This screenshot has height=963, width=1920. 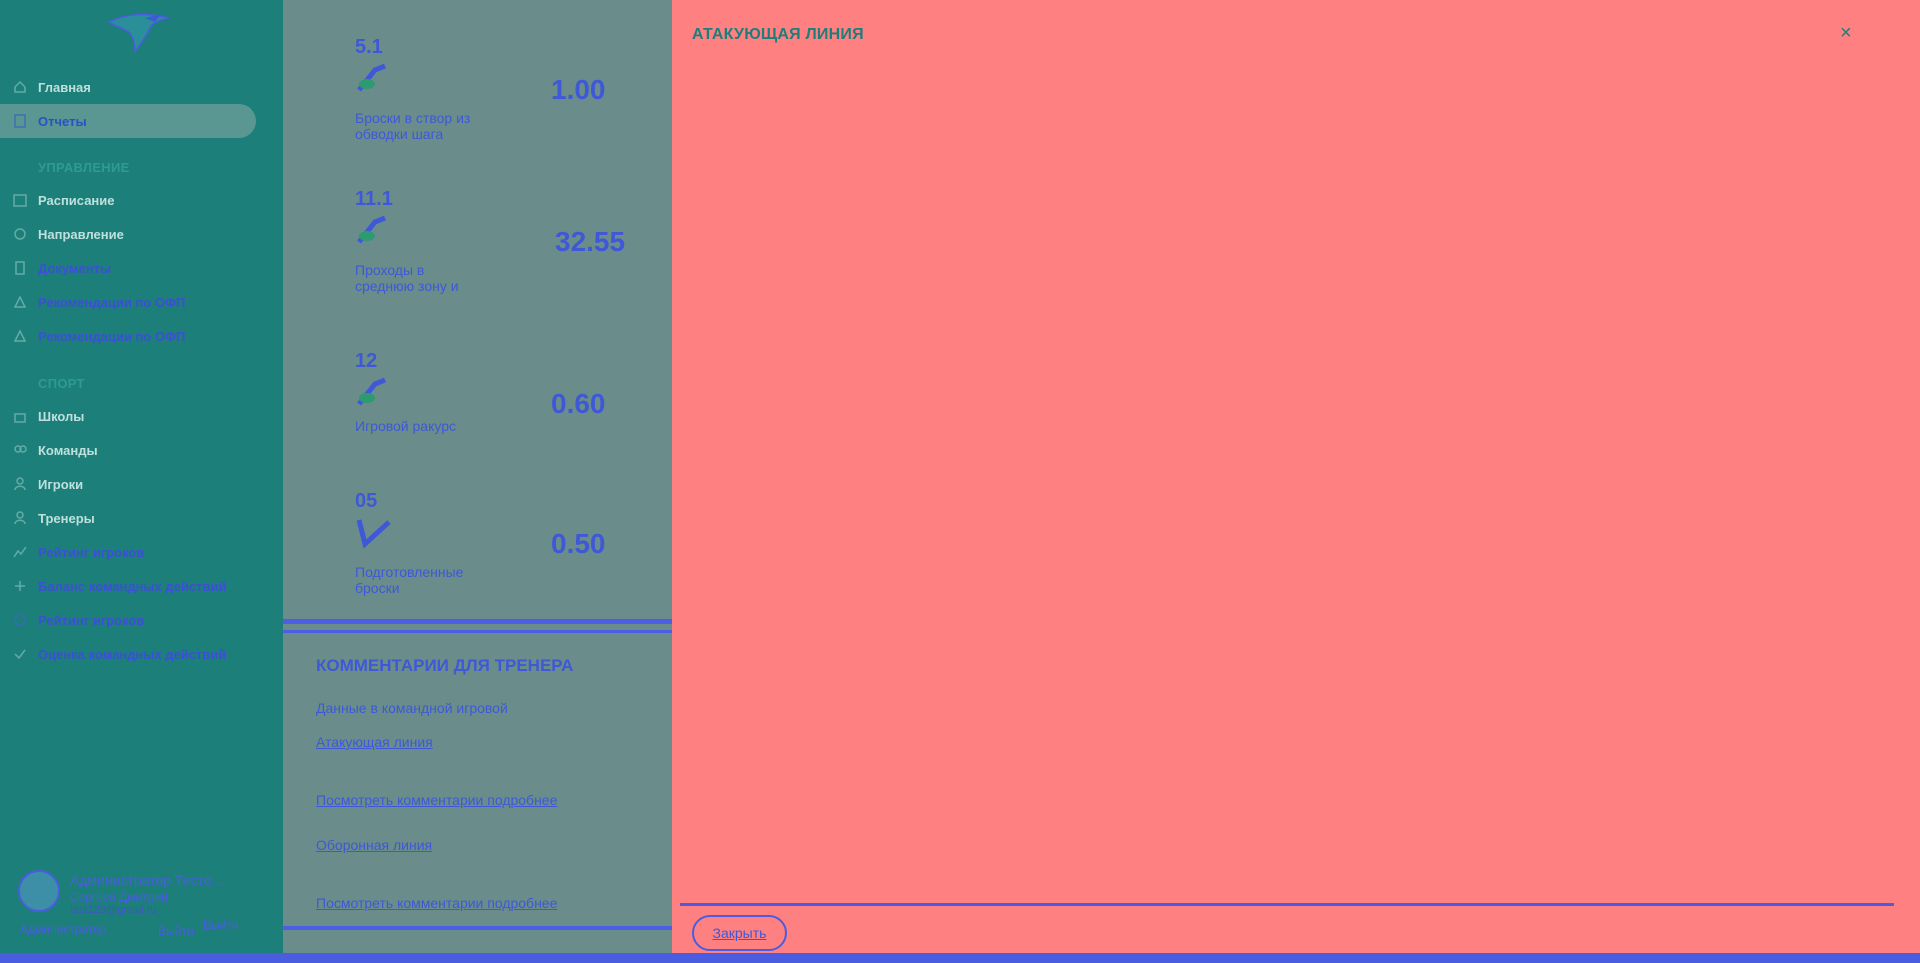 What do you see at coordinates (68, 450) in the screenshot?
I see `sidebar-item-label: Команды` at bounding box center [68, 450].